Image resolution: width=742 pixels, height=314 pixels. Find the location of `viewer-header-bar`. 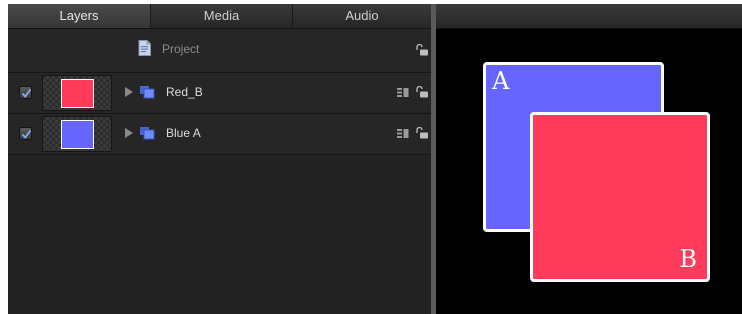

viewer-header-bar is located at coordinates (589, 16).